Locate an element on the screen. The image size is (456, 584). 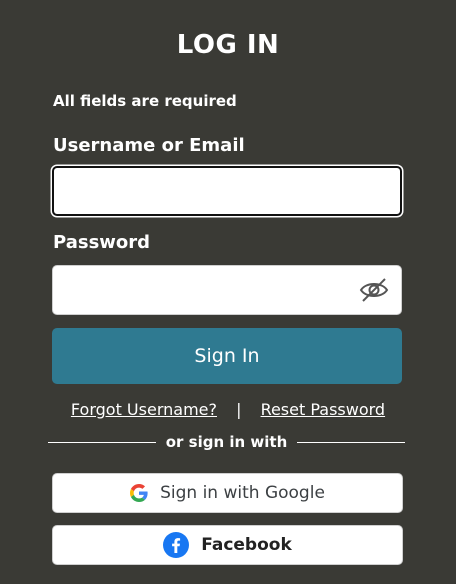
username-label: Username or Email is located at coordinates (149, 145).